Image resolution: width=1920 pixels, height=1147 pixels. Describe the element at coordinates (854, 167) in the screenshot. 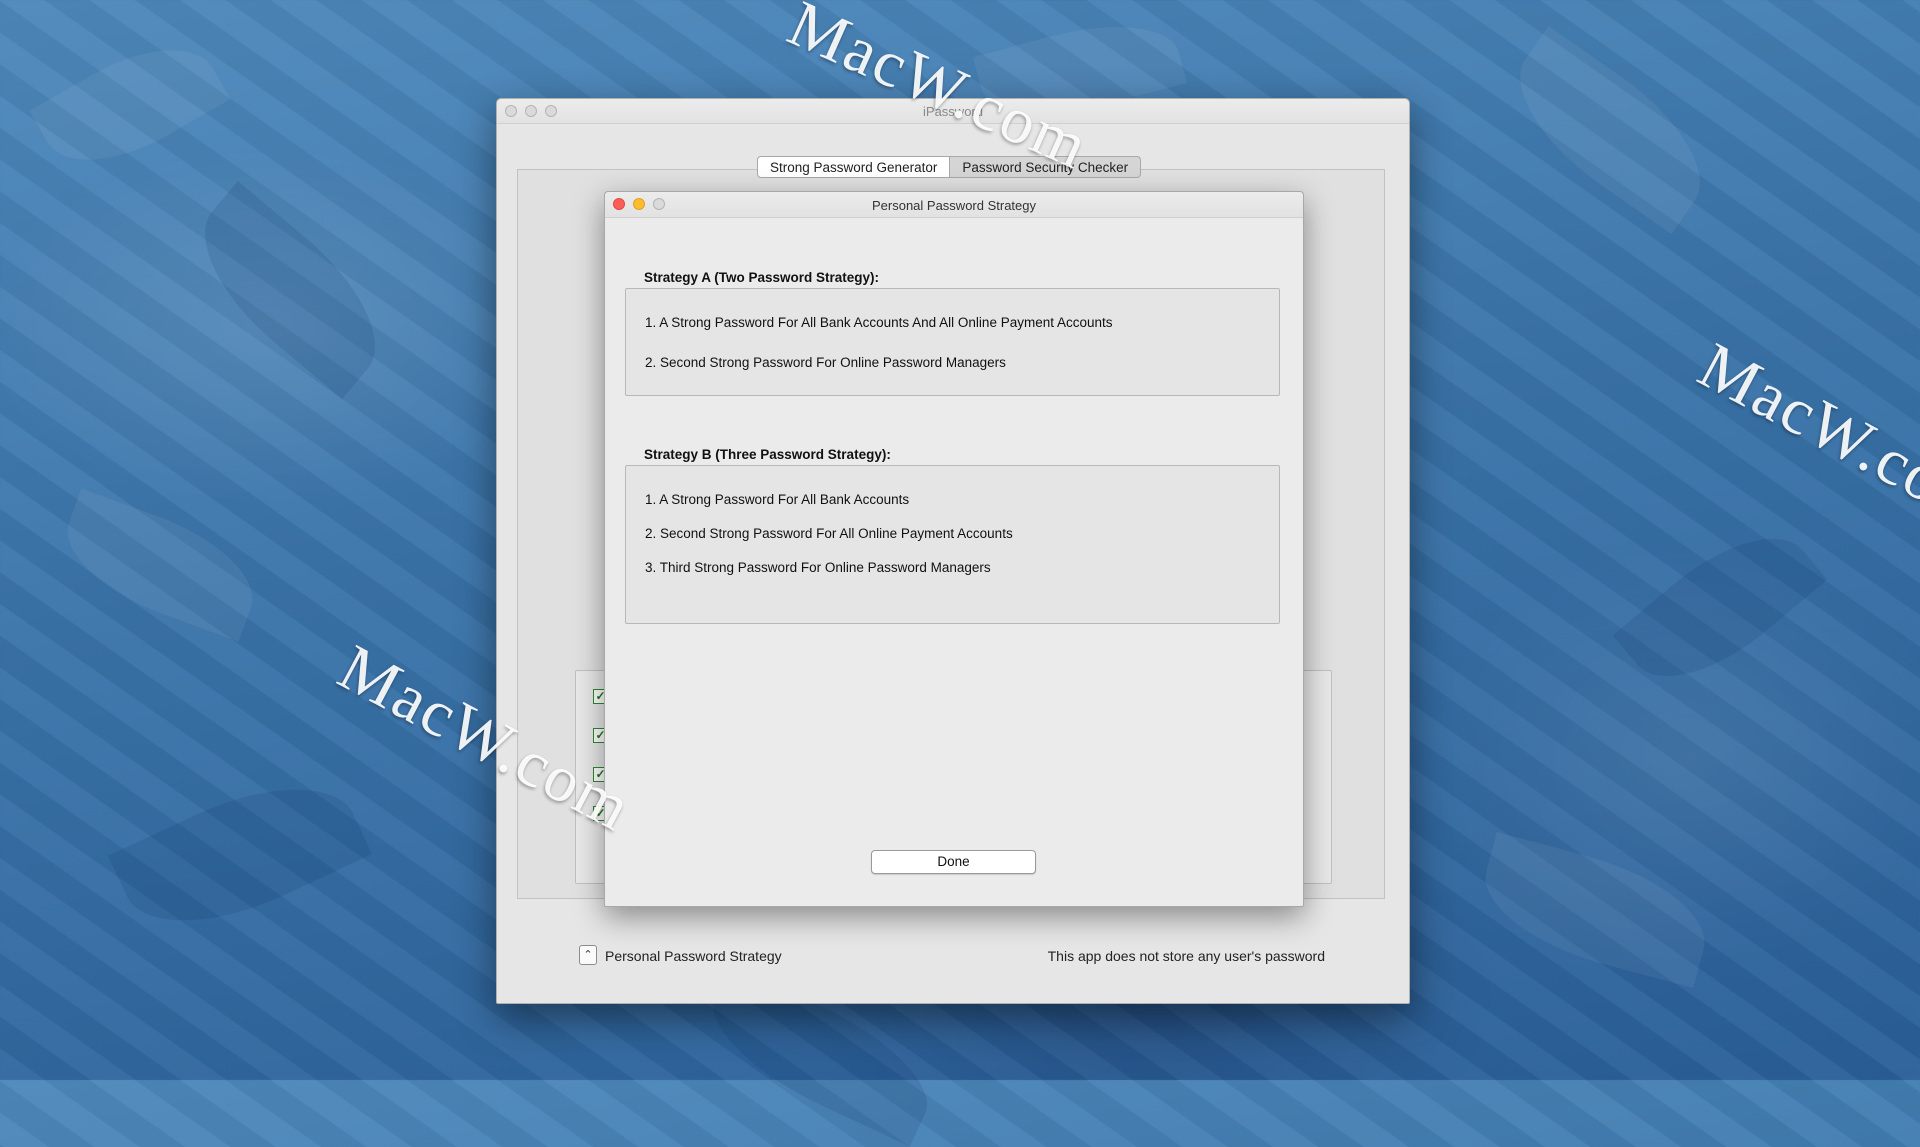

I see `tab-strong-password-generator: Strong Password Generator` at that location.